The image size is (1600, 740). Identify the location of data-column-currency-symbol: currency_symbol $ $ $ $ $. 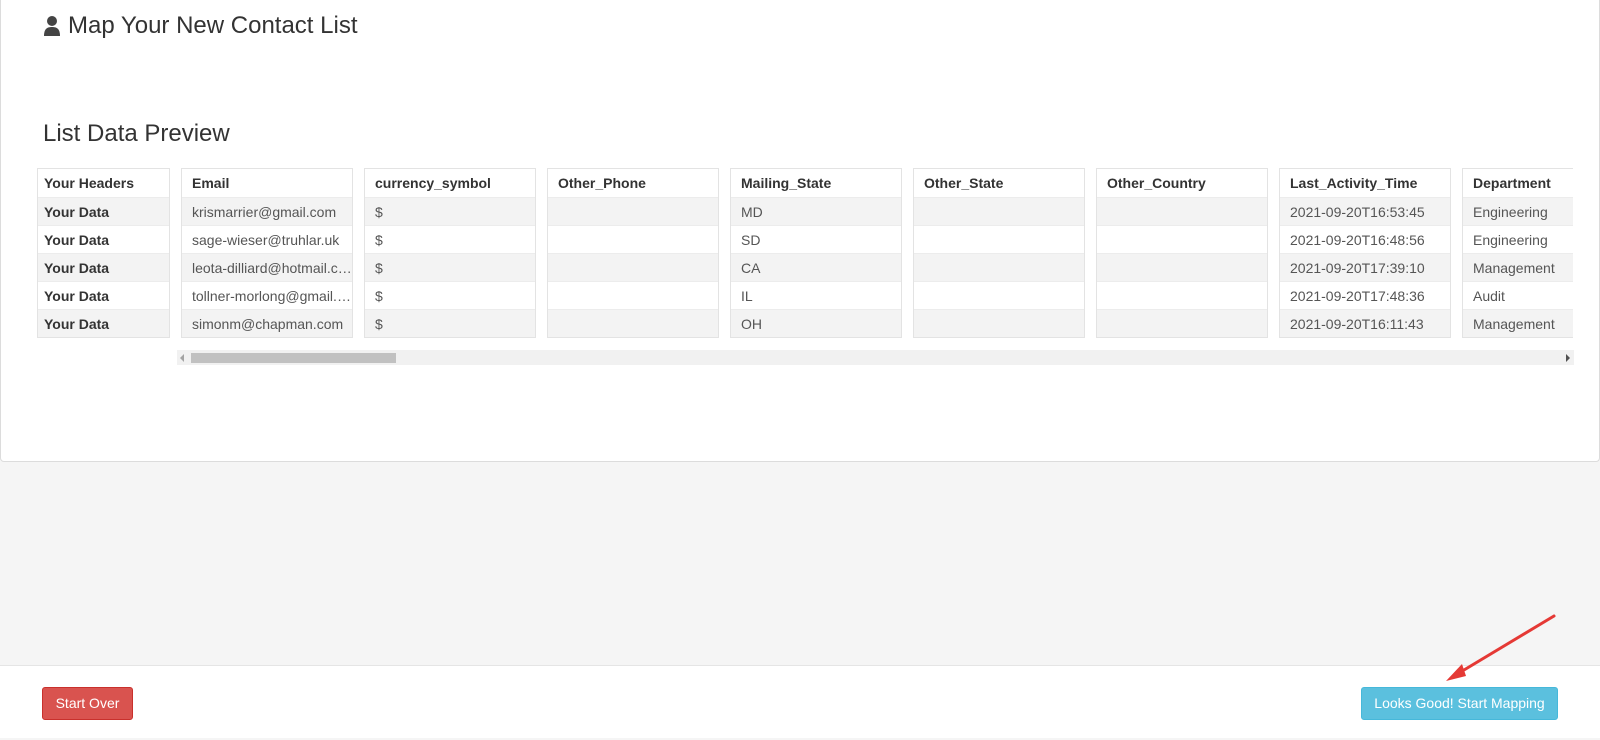
(450, 253).